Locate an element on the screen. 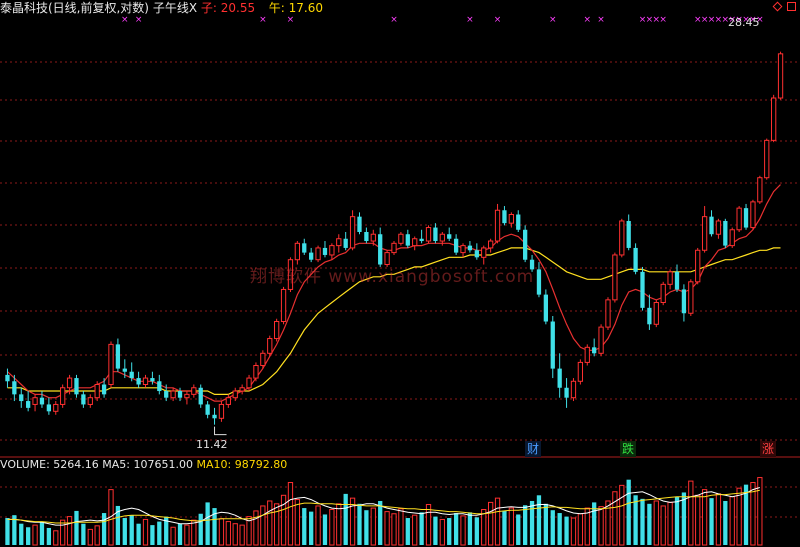  indicator-name: 子午线X is located at coordinates (175, 8).